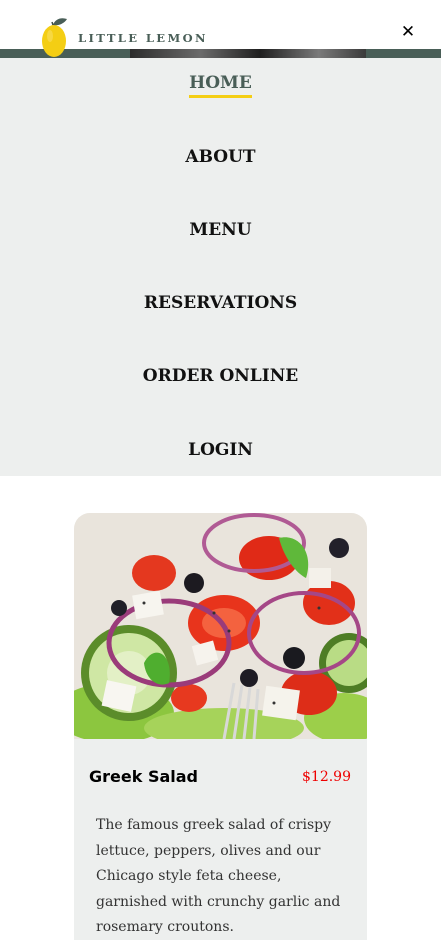 The width and height of the screenshot is (441, 940). I want to click on nav-item-home: HOME, so click(220, 85).